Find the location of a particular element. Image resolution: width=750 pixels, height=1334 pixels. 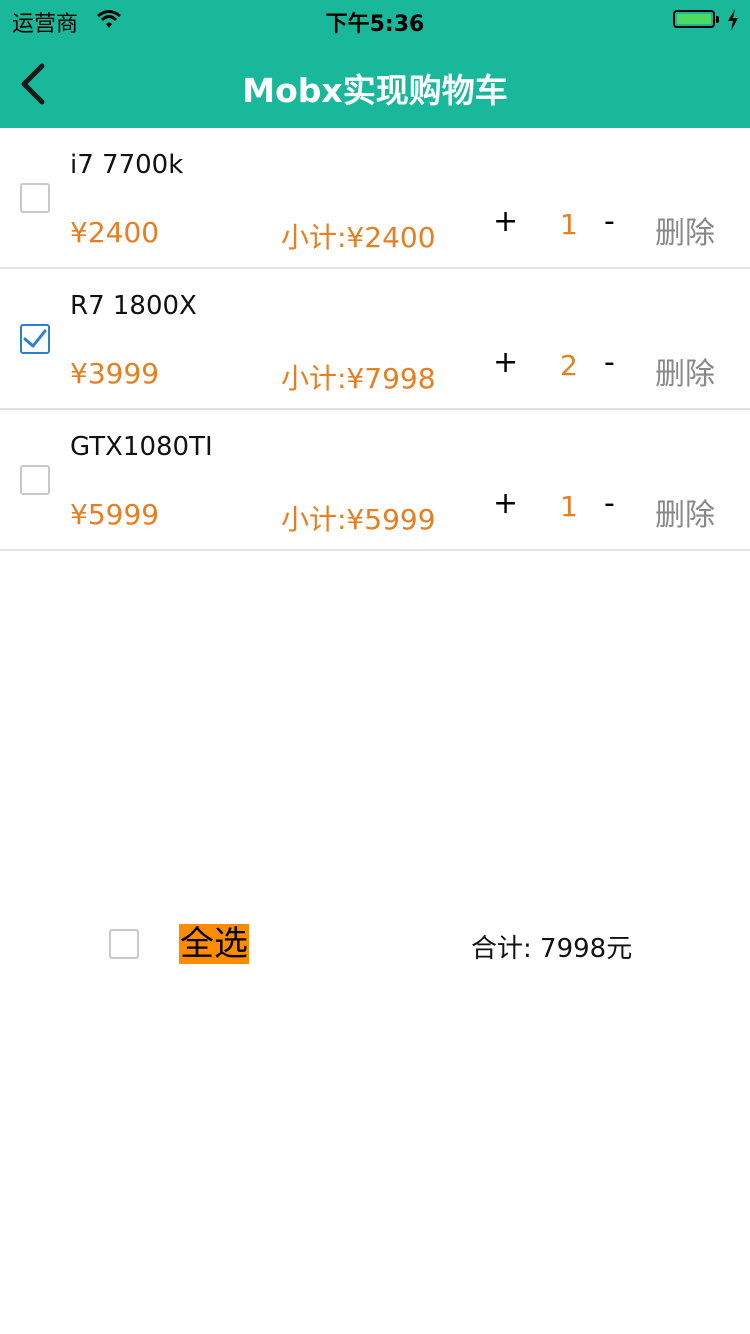

select-all-label: 全选 is located at coordinates (214, 944).